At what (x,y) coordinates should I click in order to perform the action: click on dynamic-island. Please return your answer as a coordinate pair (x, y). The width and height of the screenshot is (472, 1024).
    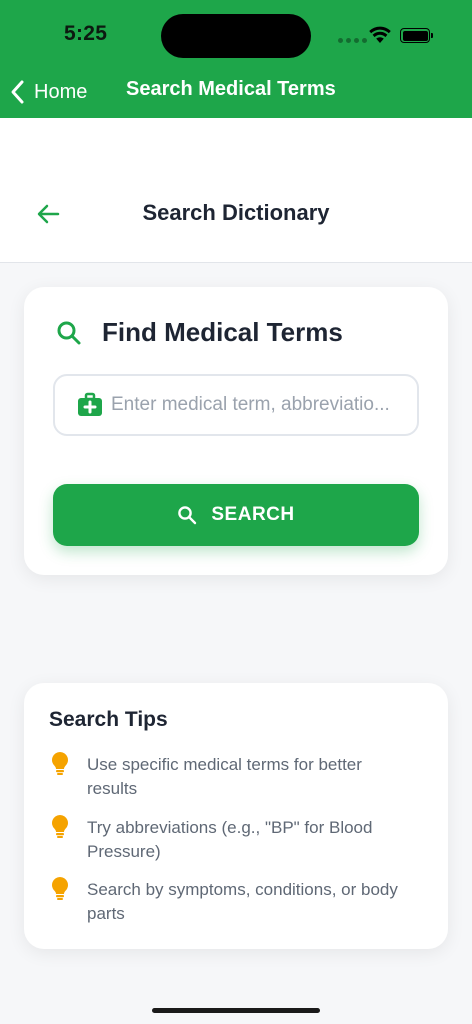
    Looking at the image, I should click on (236, 36).